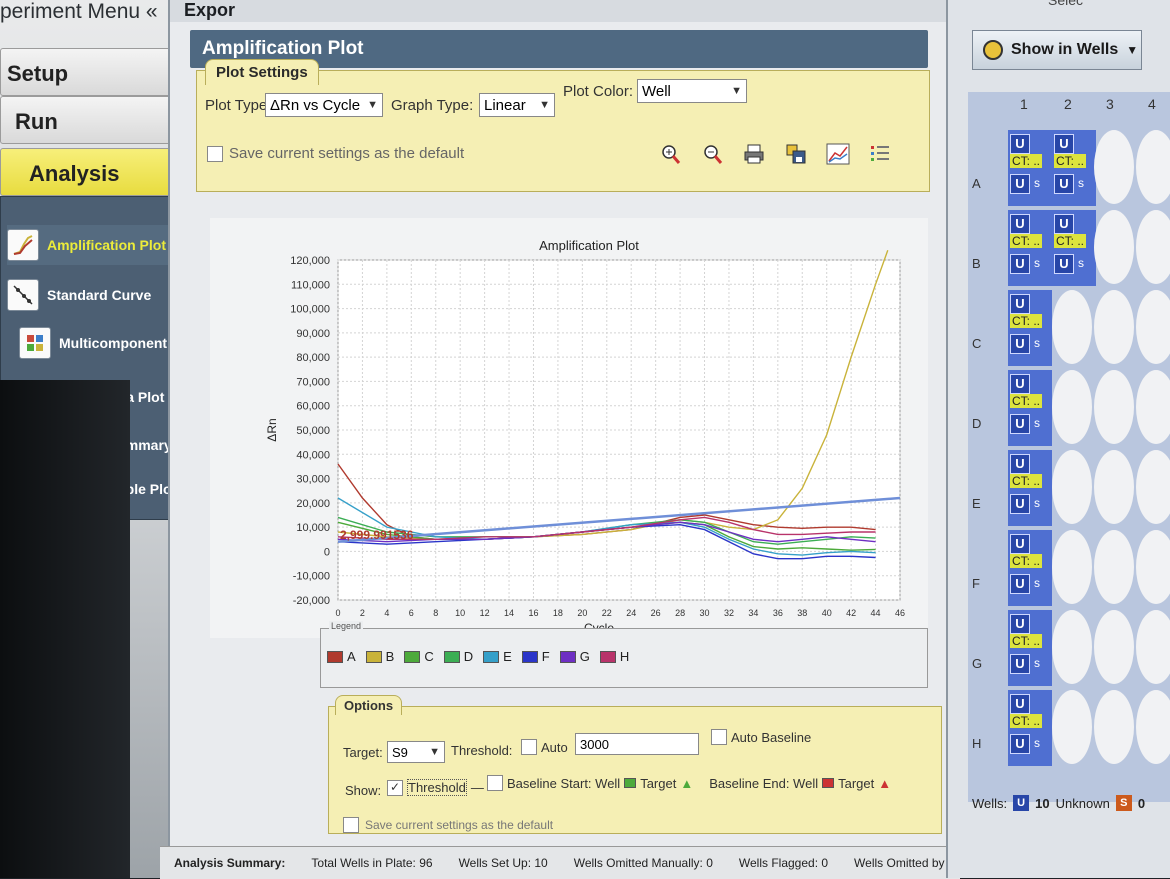 The height and width of the screenshot is (879, 1170). Describe the element at coordinates (435, 787) in the screenshot. I see `show-threshold-option: Threshold —` at that location.